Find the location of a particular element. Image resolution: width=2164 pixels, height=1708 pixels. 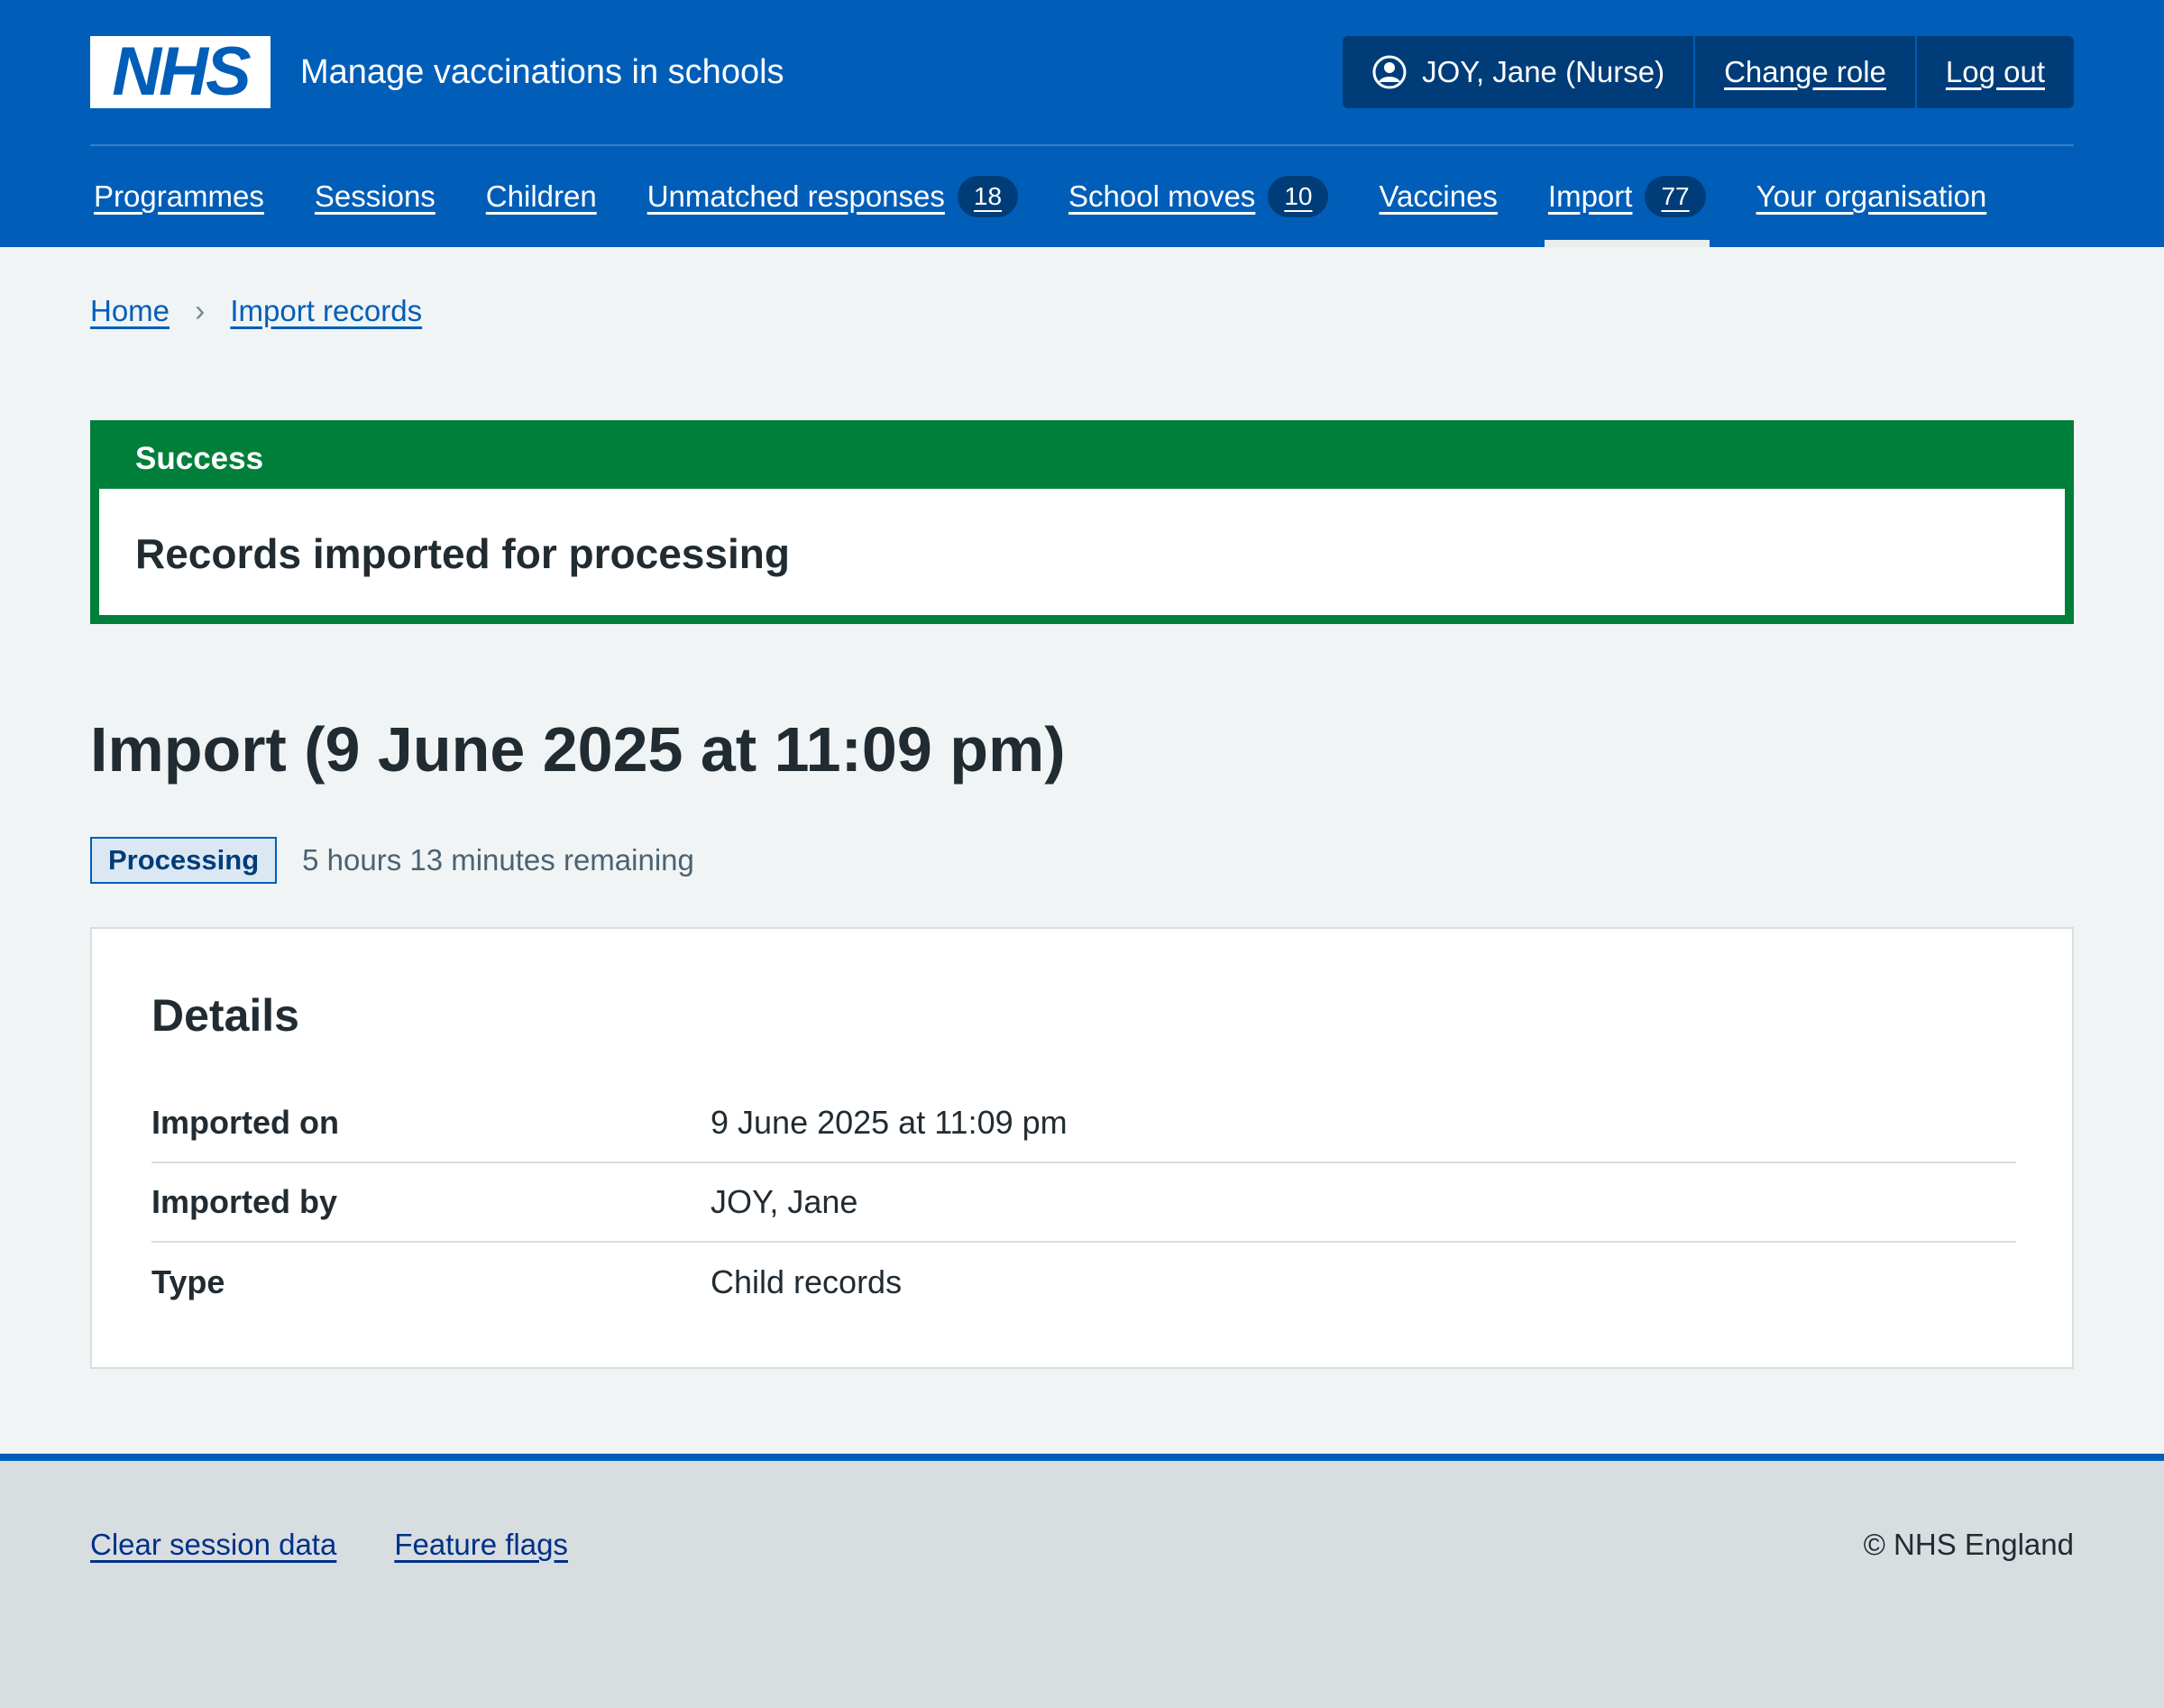

change-role-link: Change role is located at coordinates (1804, 72).